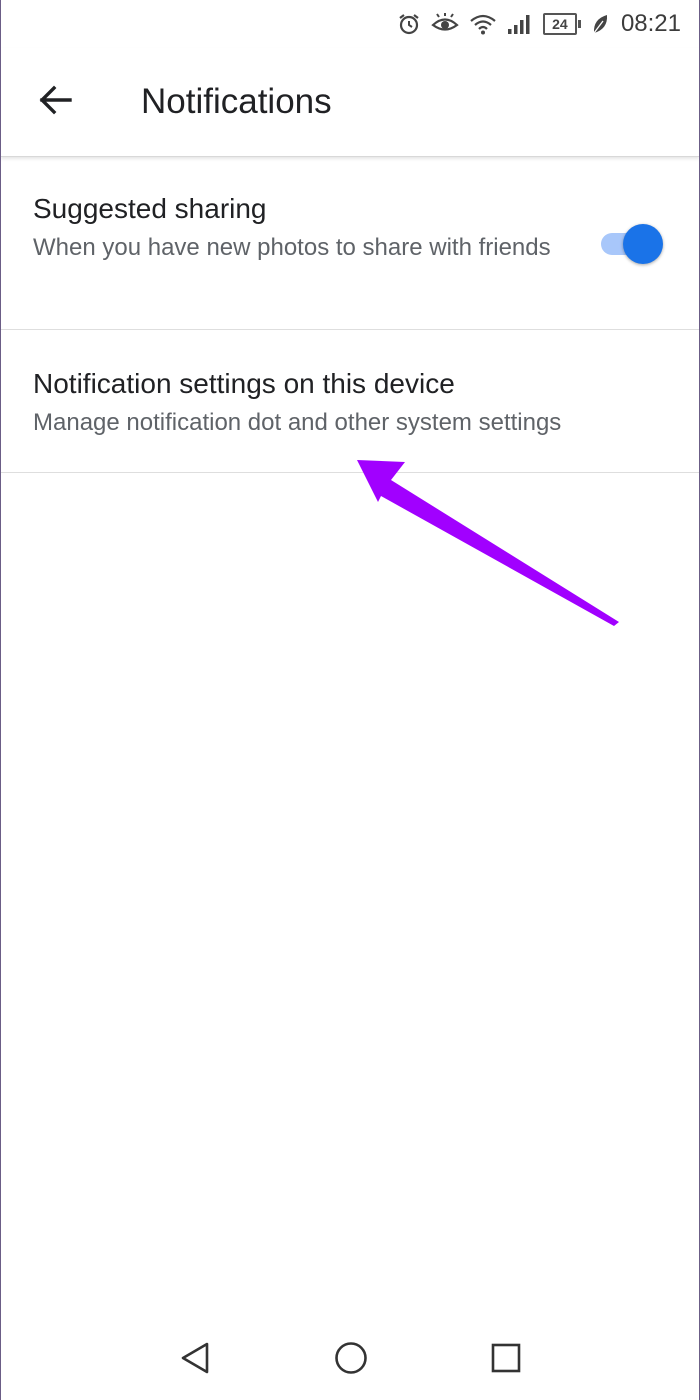  I want to click on suggested-sharing-toggle, so click(631, 243).